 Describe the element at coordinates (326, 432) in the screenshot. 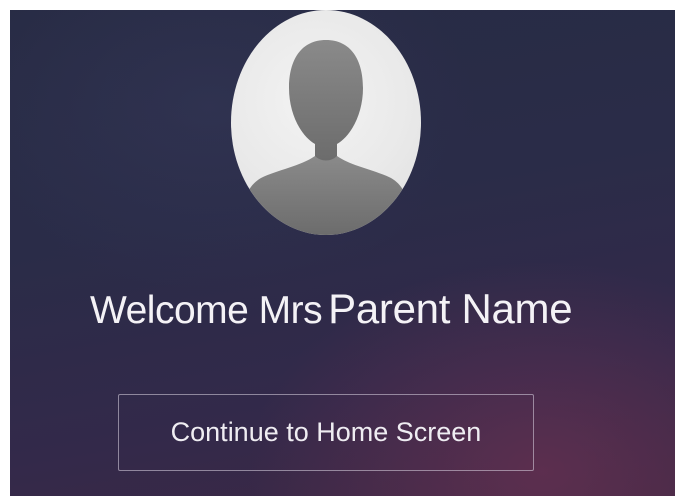

I see `continue-to-home-button: Continue to Home Screen` at that location.